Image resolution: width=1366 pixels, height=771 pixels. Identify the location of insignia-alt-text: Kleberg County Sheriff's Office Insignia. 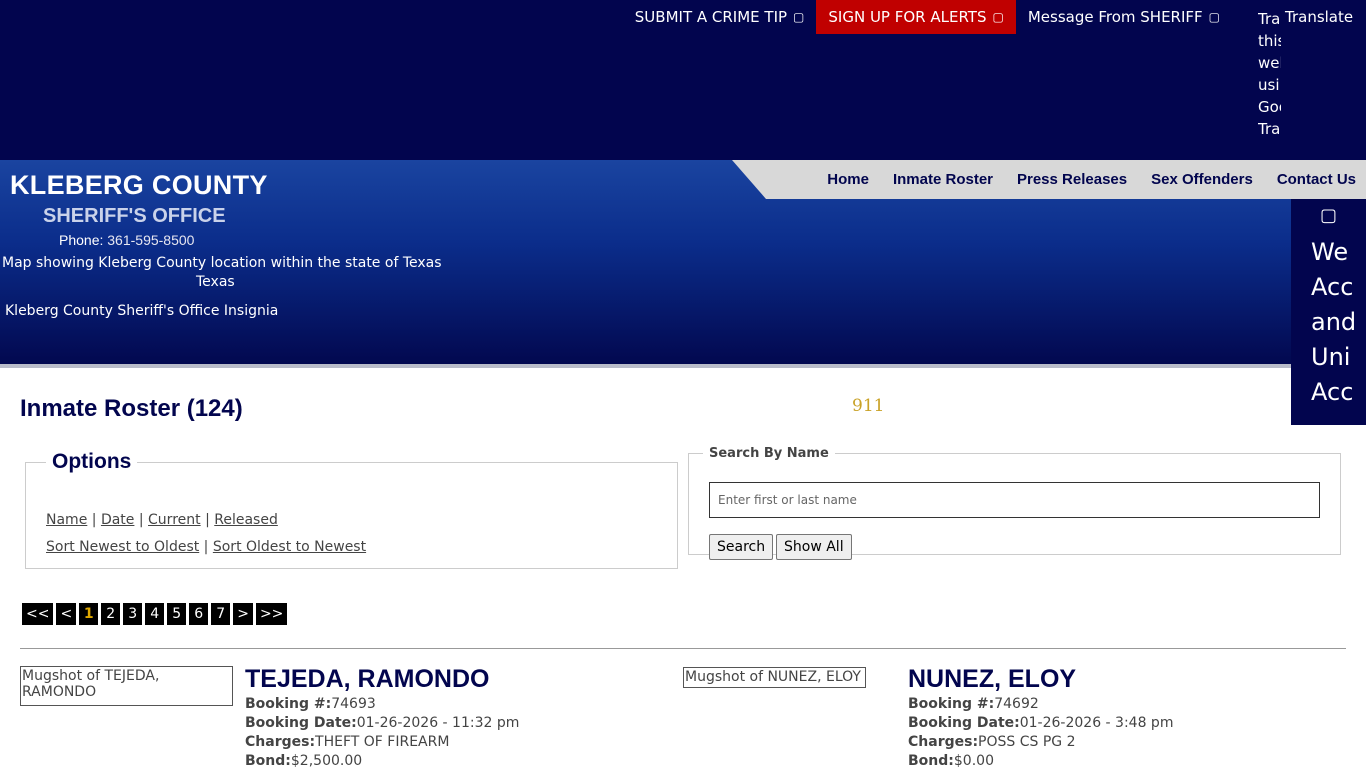
(142, 311).